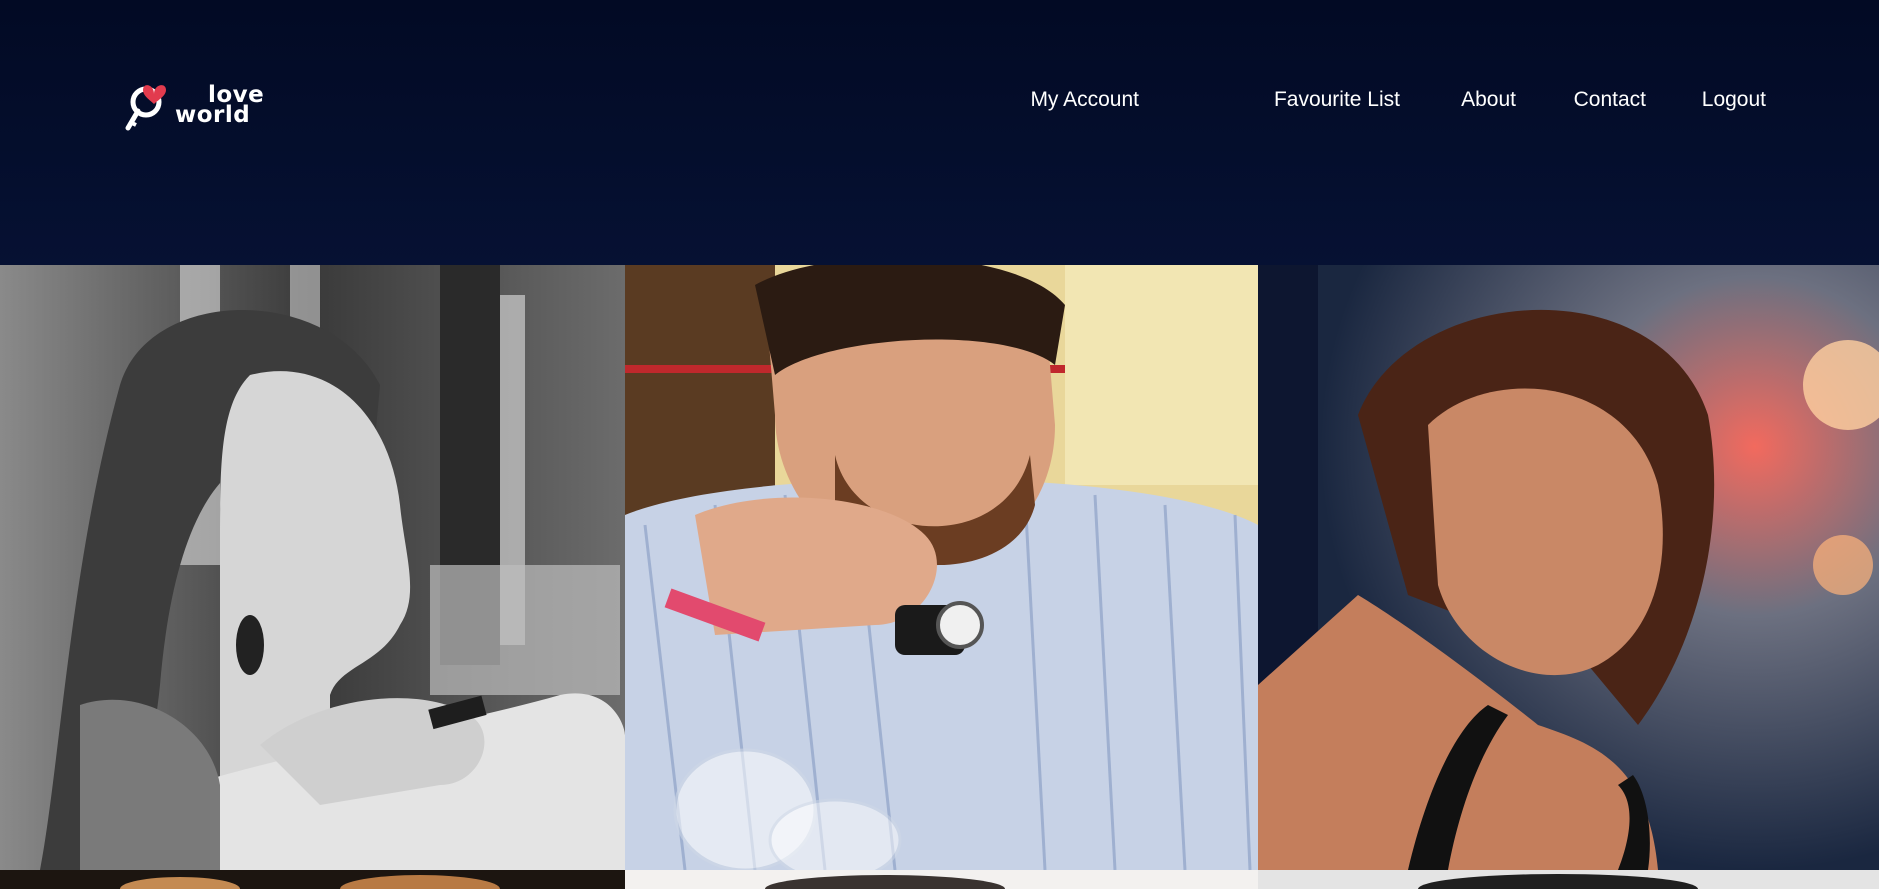 The width and height of the screenshot is (1879, 889). What do you see at coordinates (213, 115) in the screenshot?
I see `logo-text-world: world` at bounding box center [213, 115].